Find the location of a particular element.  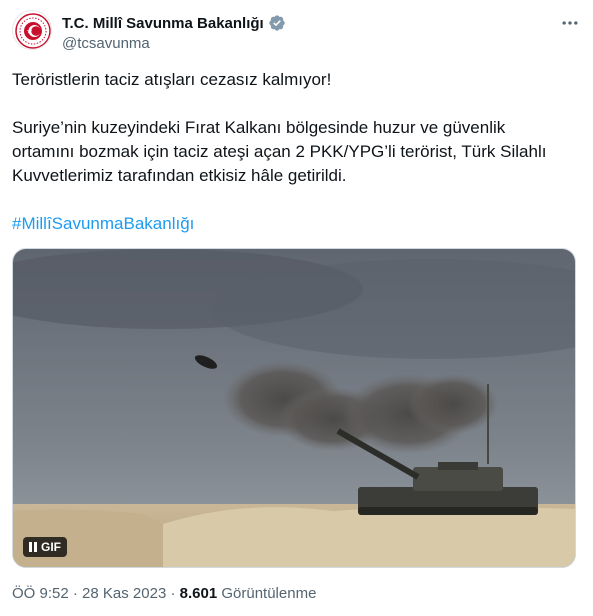

tweet-header: T.C. Millî Savunma Bakanlığı @tcsavunma is located at coordinates (296, 32).